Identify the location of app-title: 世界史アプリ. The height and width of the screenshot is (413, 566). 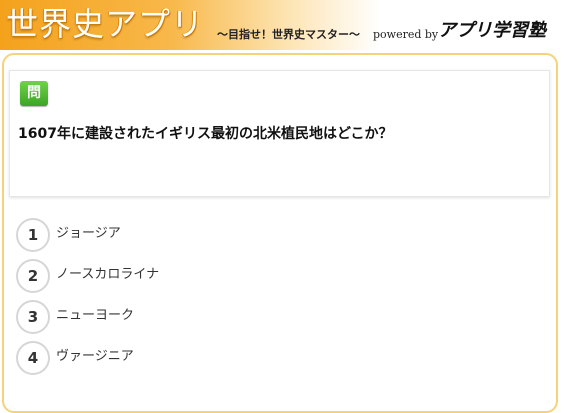
(105, 24).